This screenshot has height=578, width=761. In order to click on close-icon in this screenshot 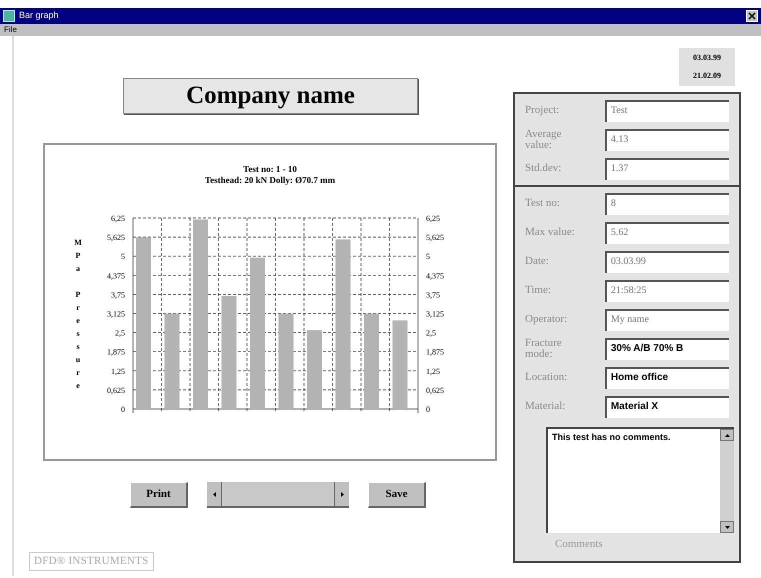, I will do `click(752, 16)`.